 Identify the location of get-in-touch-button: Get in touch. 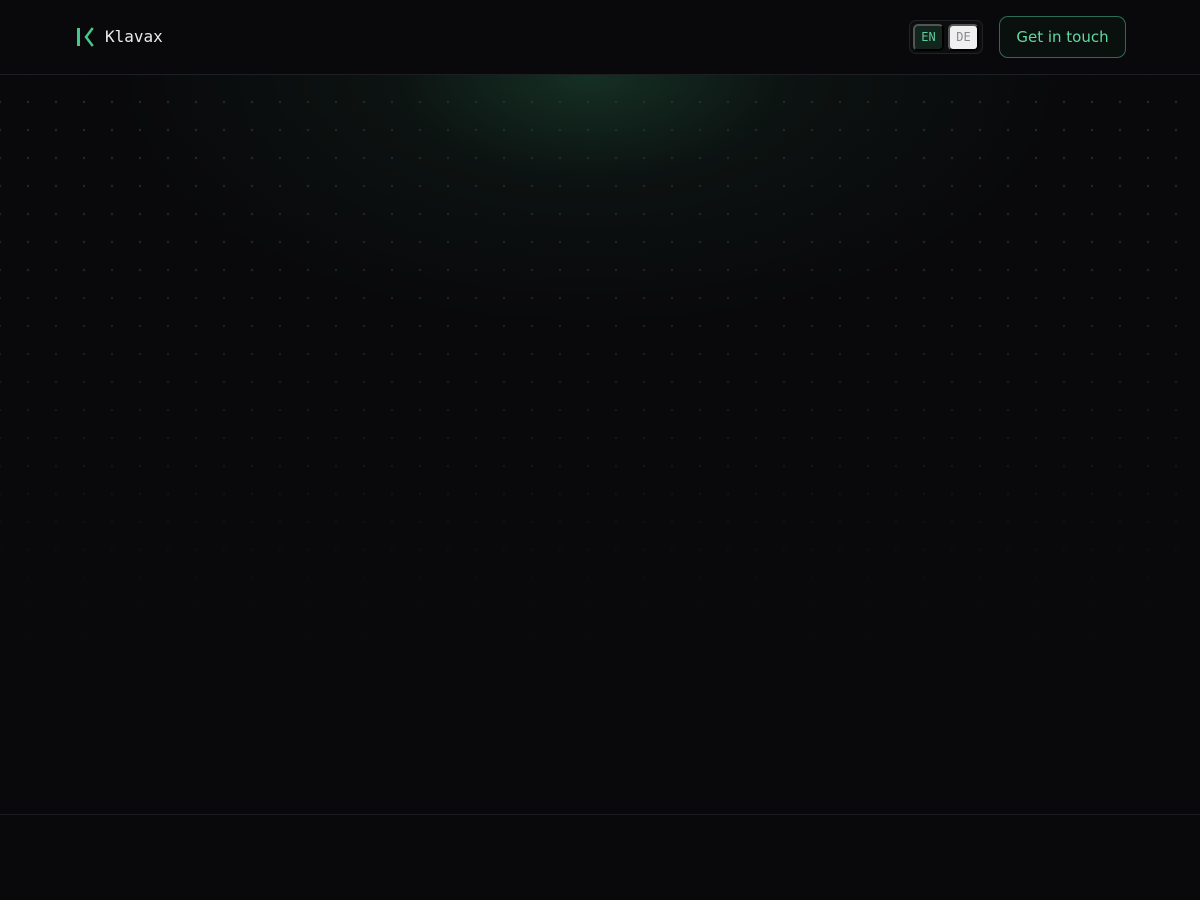
(1062, 37).